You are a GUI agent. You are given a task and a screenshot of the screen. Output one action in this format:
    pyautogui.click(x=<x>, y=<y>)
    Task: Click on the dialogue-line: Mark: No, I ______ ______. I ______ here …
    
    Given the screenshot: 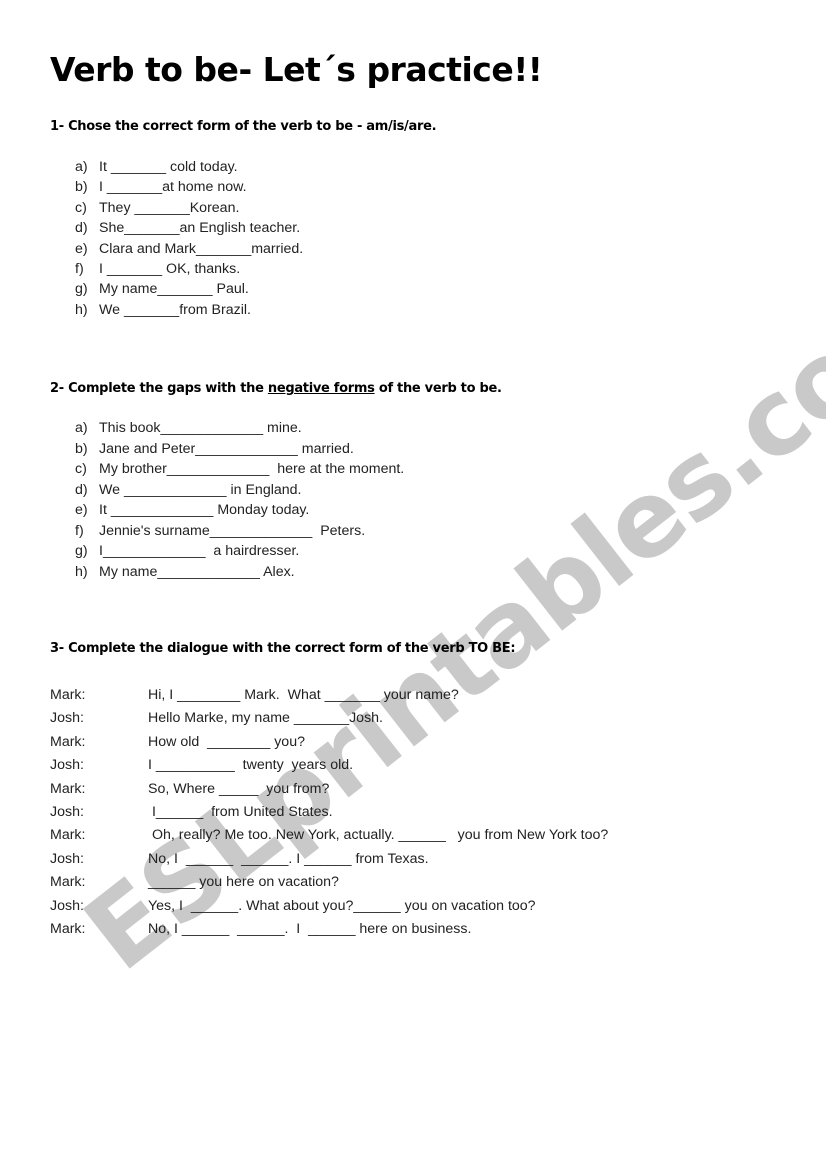 What is the action you would take?
    pyautogui.click(x=329, y=929)
    